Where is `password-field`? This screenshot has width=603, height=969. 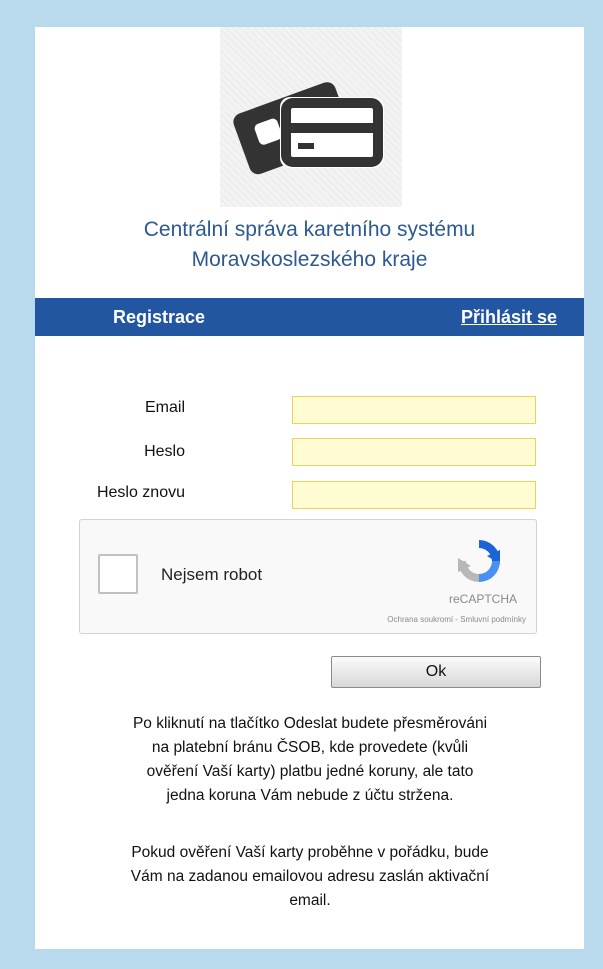
password-field is located at coordinates (414, 452).